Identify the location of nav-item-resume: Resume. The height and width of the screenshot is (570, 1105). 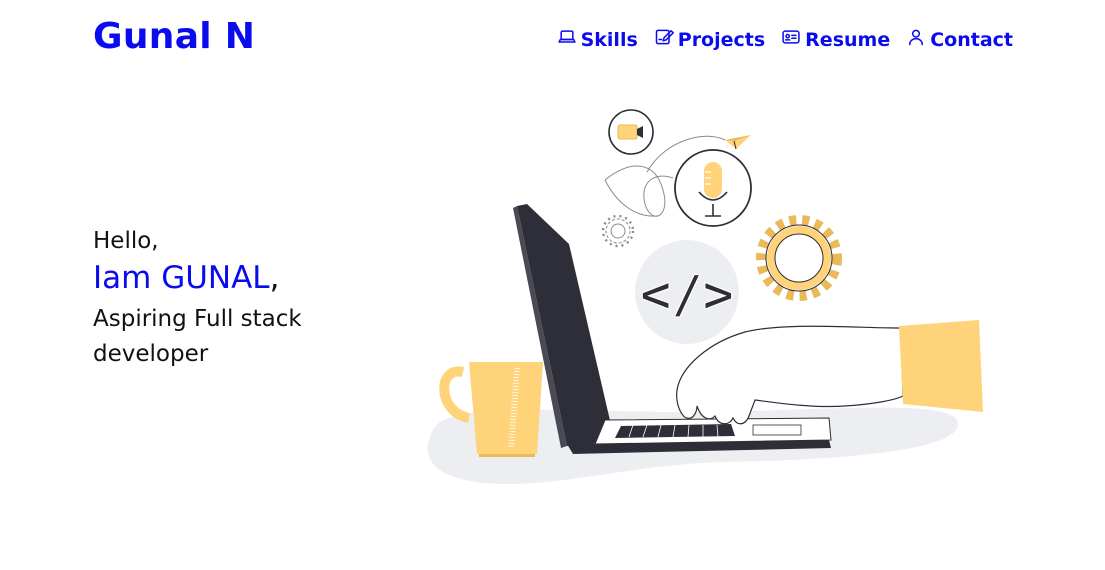
(835, 39).